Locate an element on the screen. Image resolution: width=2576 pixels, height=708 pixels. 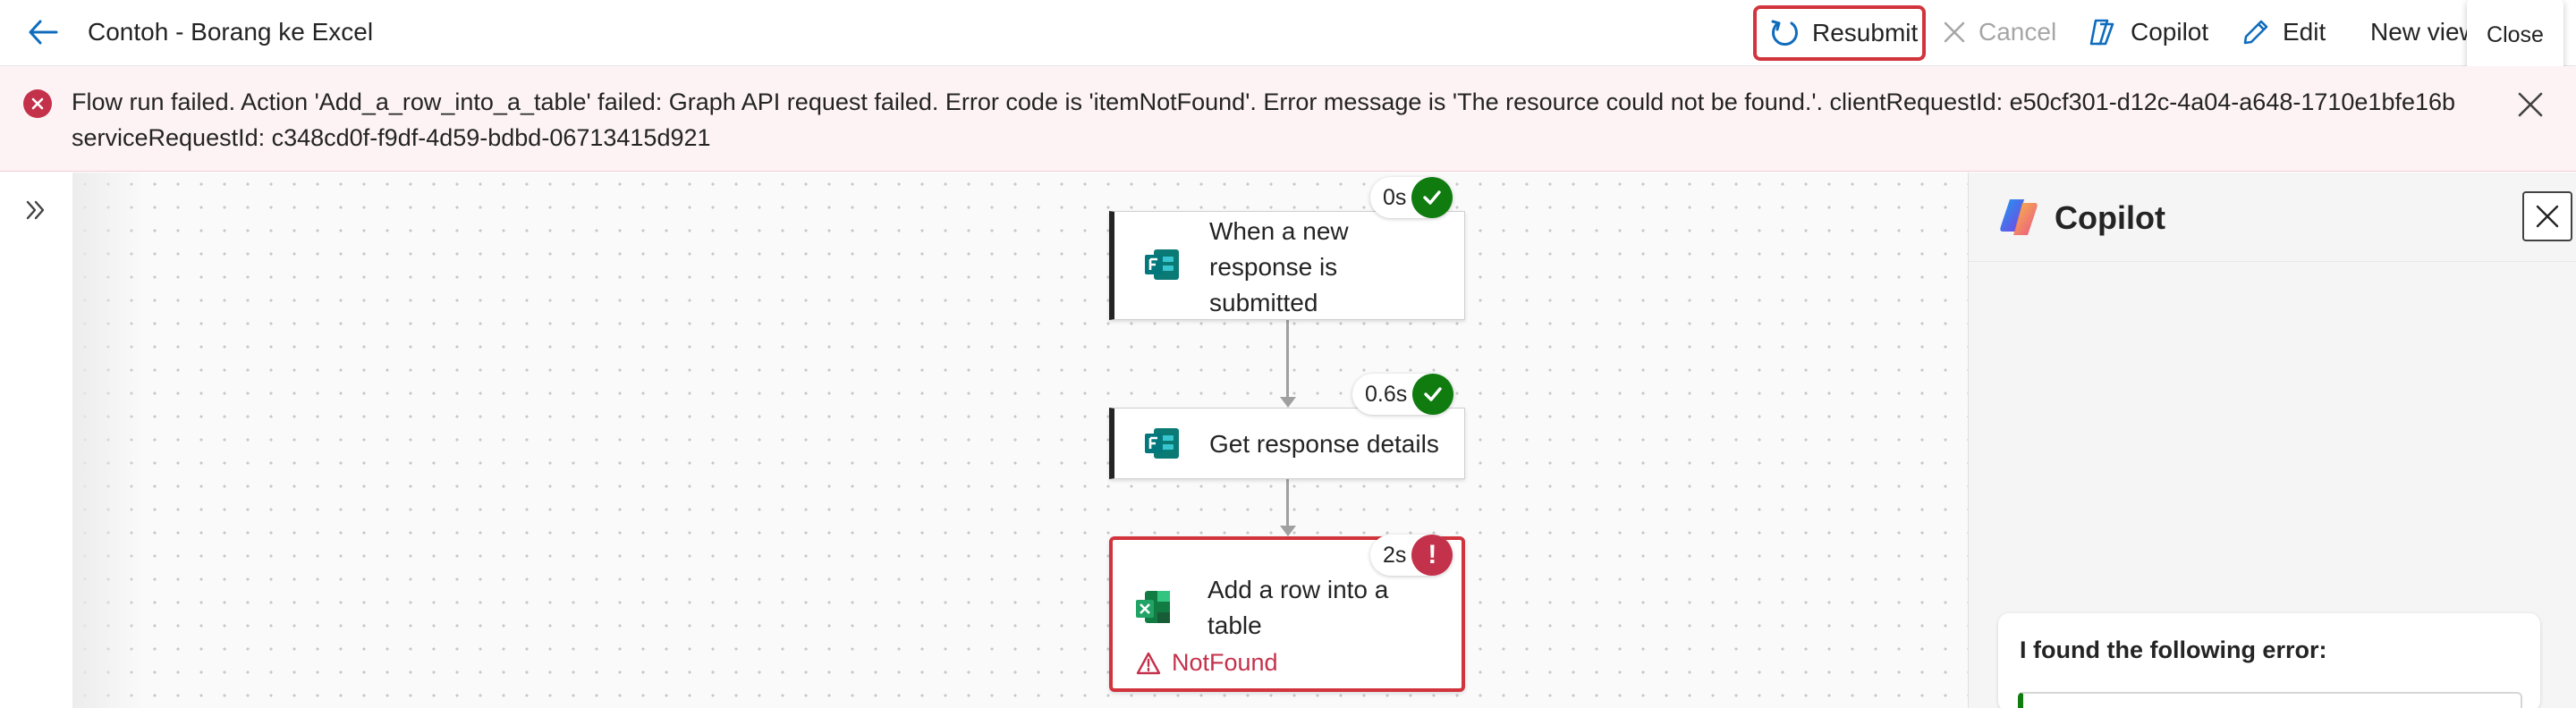
copilot-button: Copilot is located at coordinates (2148, 32).